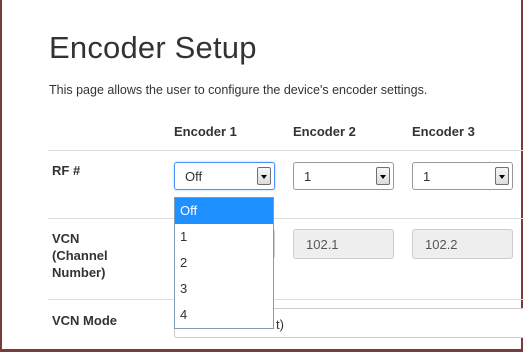  Describe the element at coordinates (224, 211) in the screenshot. I see `dropdown-option-off: Off` at that location.